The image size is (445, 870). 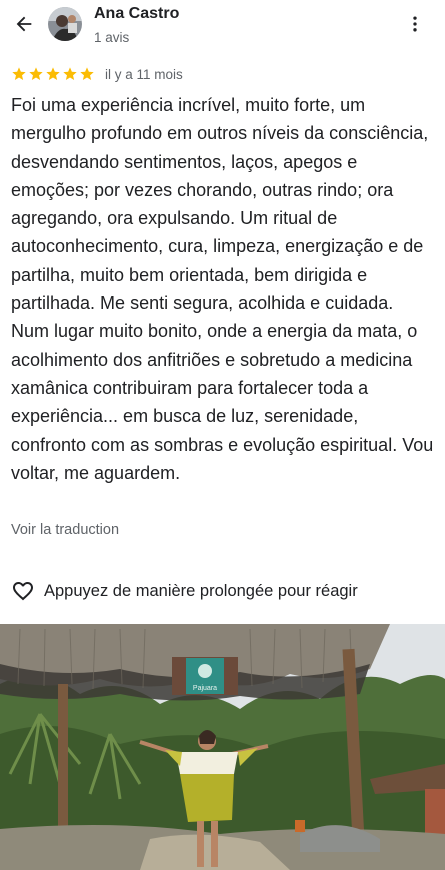 I want to click on avatar, so click(x=65, y=24).